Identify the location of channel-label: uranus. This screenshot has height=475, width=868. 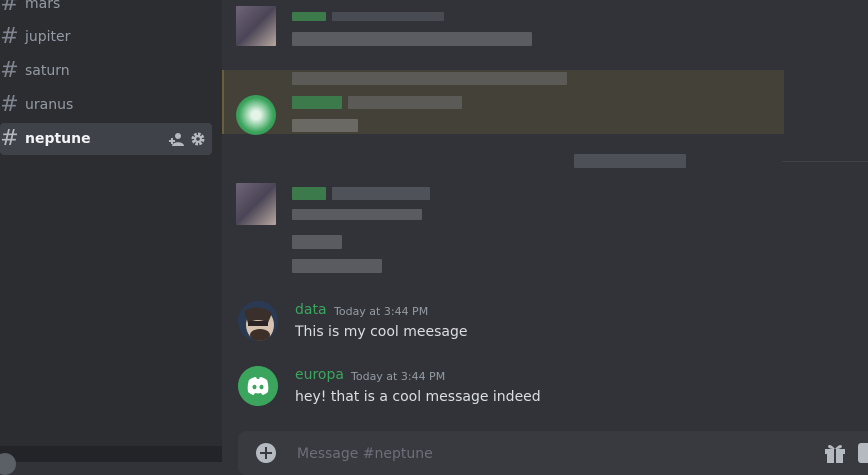
(49, 105).